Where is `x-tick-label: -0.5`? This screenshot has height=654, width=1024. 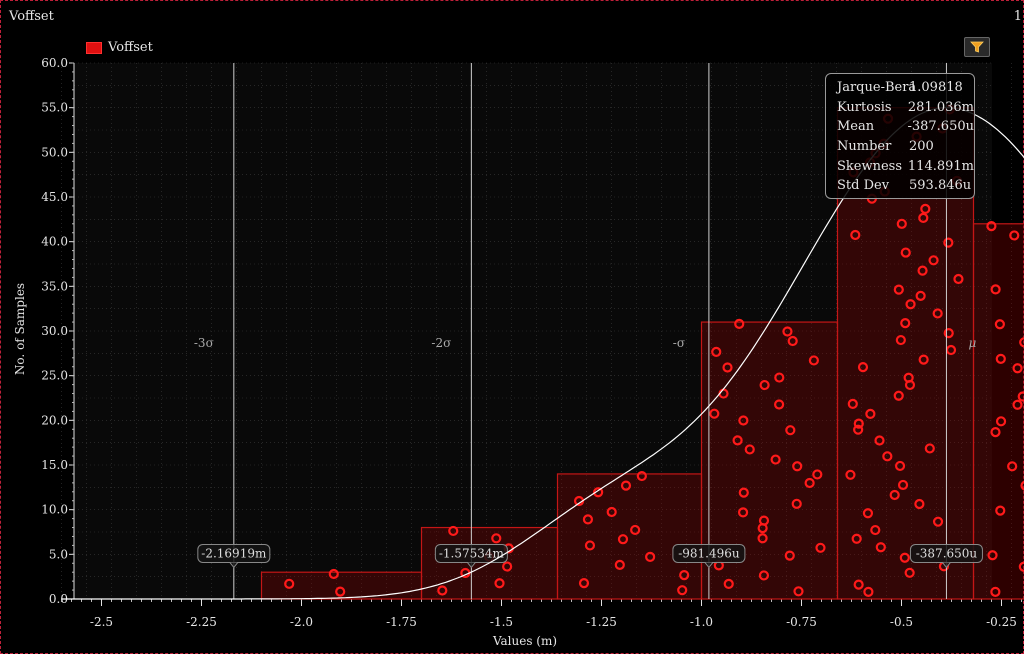 x-tick-label: -0.5 is located at coordinates (901, 622).